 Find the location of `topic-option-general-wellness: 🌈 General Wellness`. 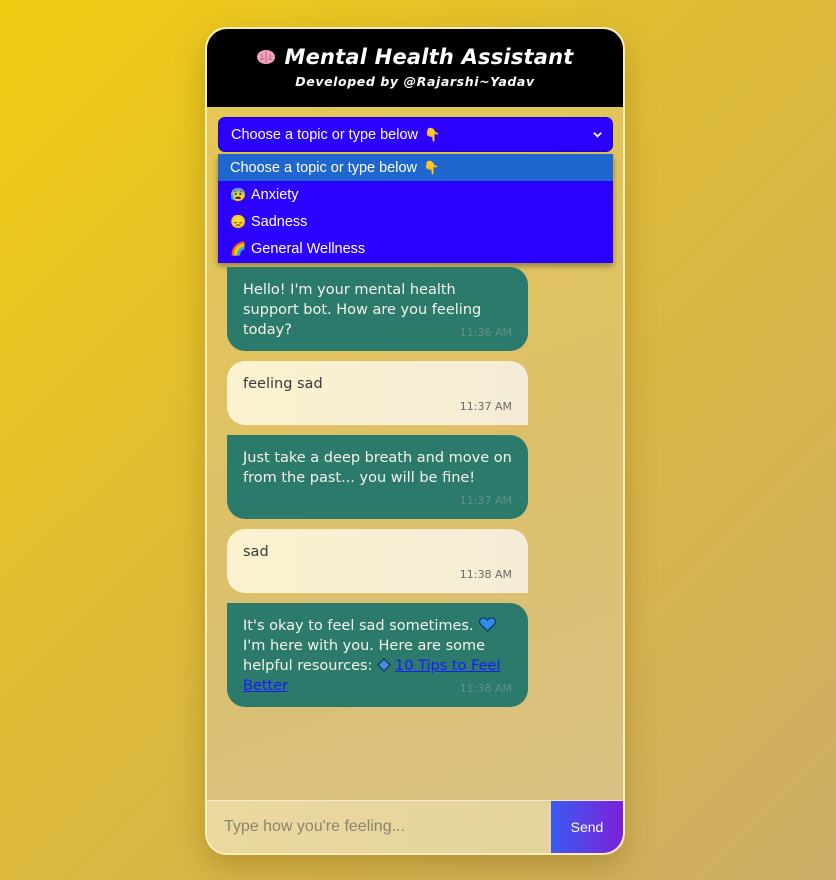

topic-option-general-wellness: 🌈 General Wellness is located at coordinates (415, 248).